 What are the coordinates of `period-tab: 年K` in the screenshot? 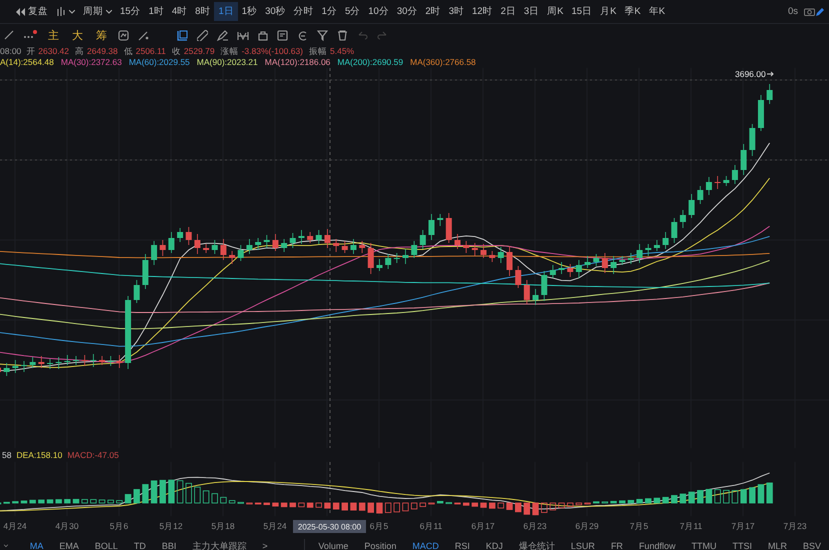 It's located at (657, 11).